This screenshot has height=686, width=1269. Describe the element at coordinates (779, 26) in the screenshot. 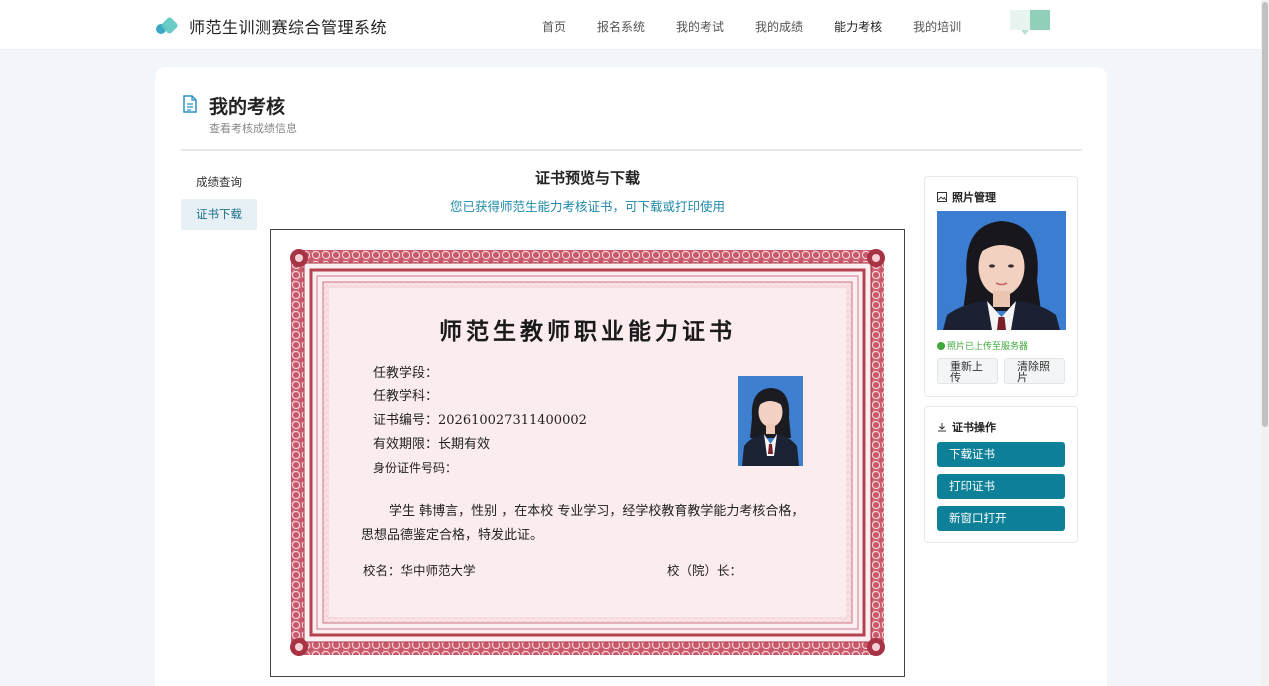

I see `nav-my-scores: 我的成绩` at that location.